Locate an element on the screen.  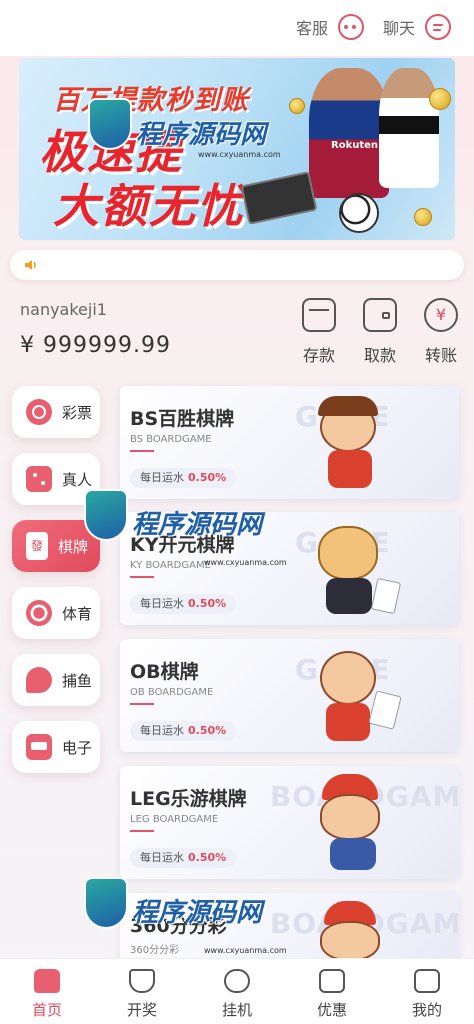
nav-label: 开奖 is located at coordinates (141, 1010).